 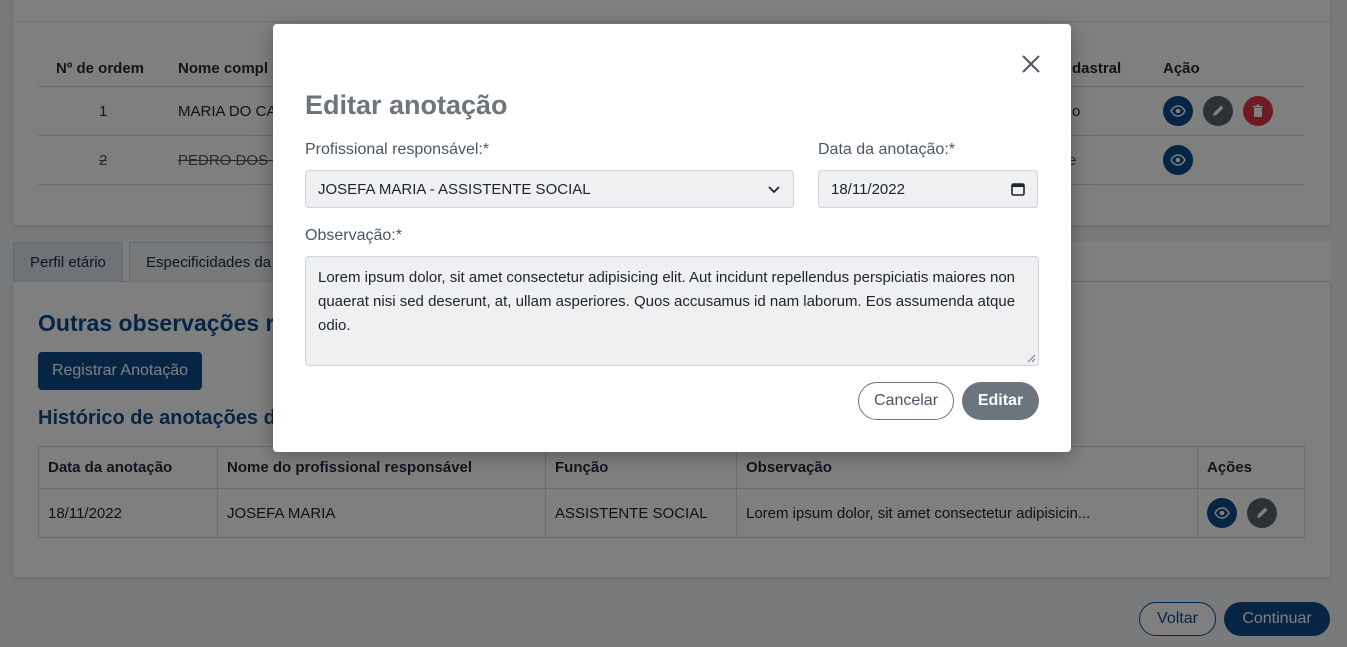 I want to click on professional-label: Profissional responsável:*, so click(x=397, y=149).